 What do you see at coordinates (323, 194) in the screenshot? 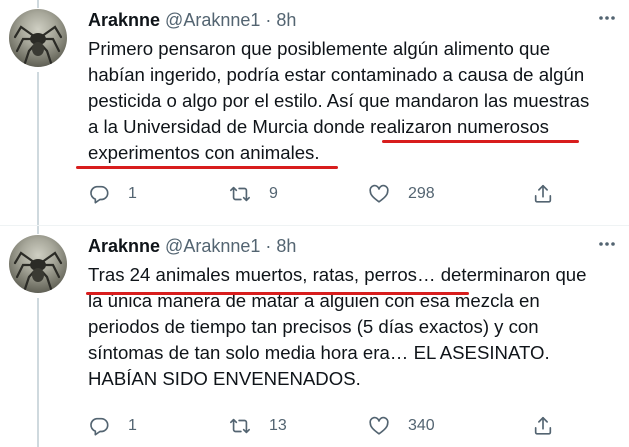
I see `tweet-actions: 1 9 298` at bounding box center [323, 194].